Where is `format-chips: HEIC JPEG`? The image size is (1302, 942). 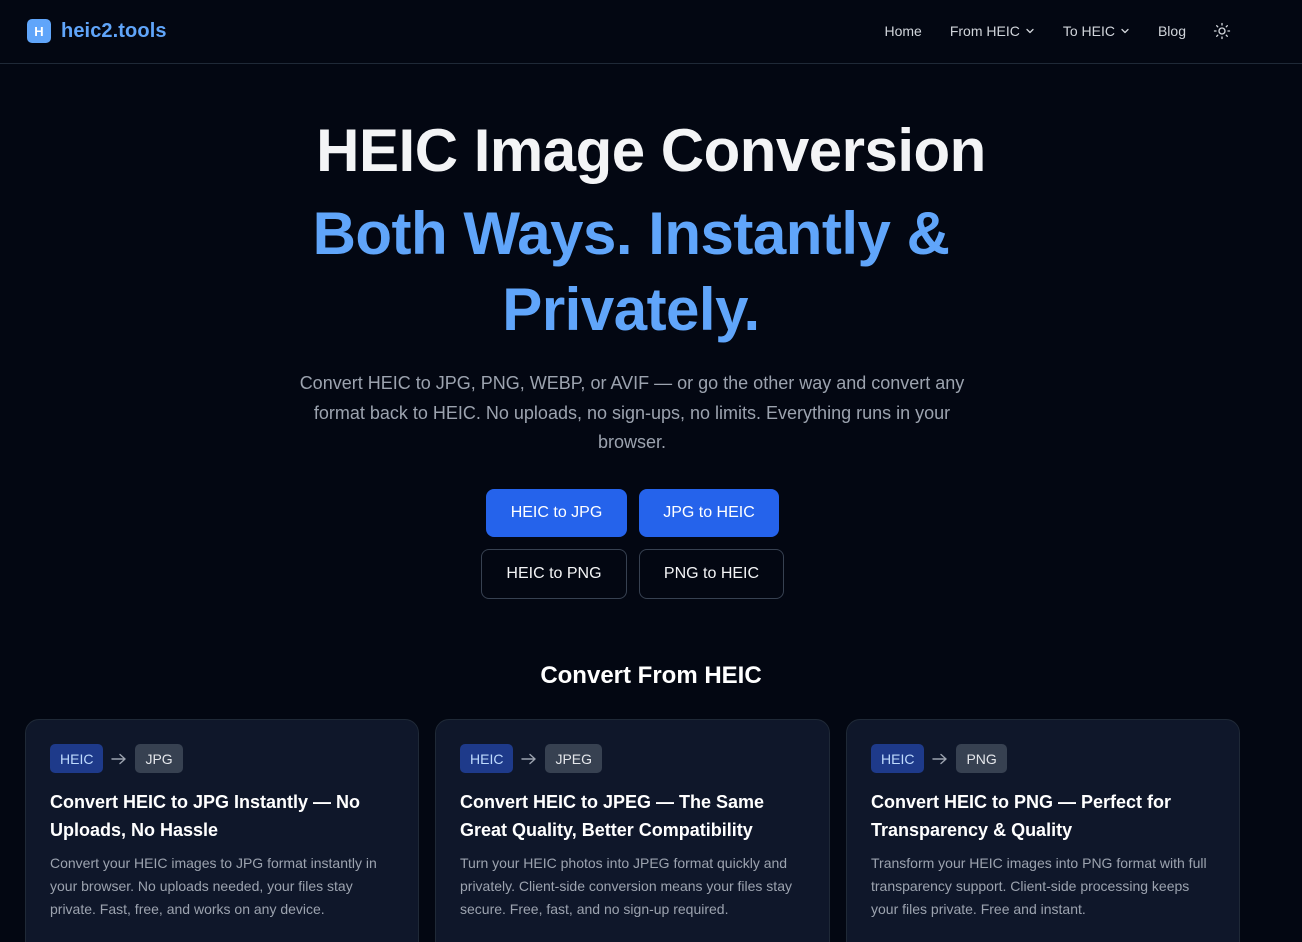
format-chips: HEIC JPEG is located at coordinates (531, 758).